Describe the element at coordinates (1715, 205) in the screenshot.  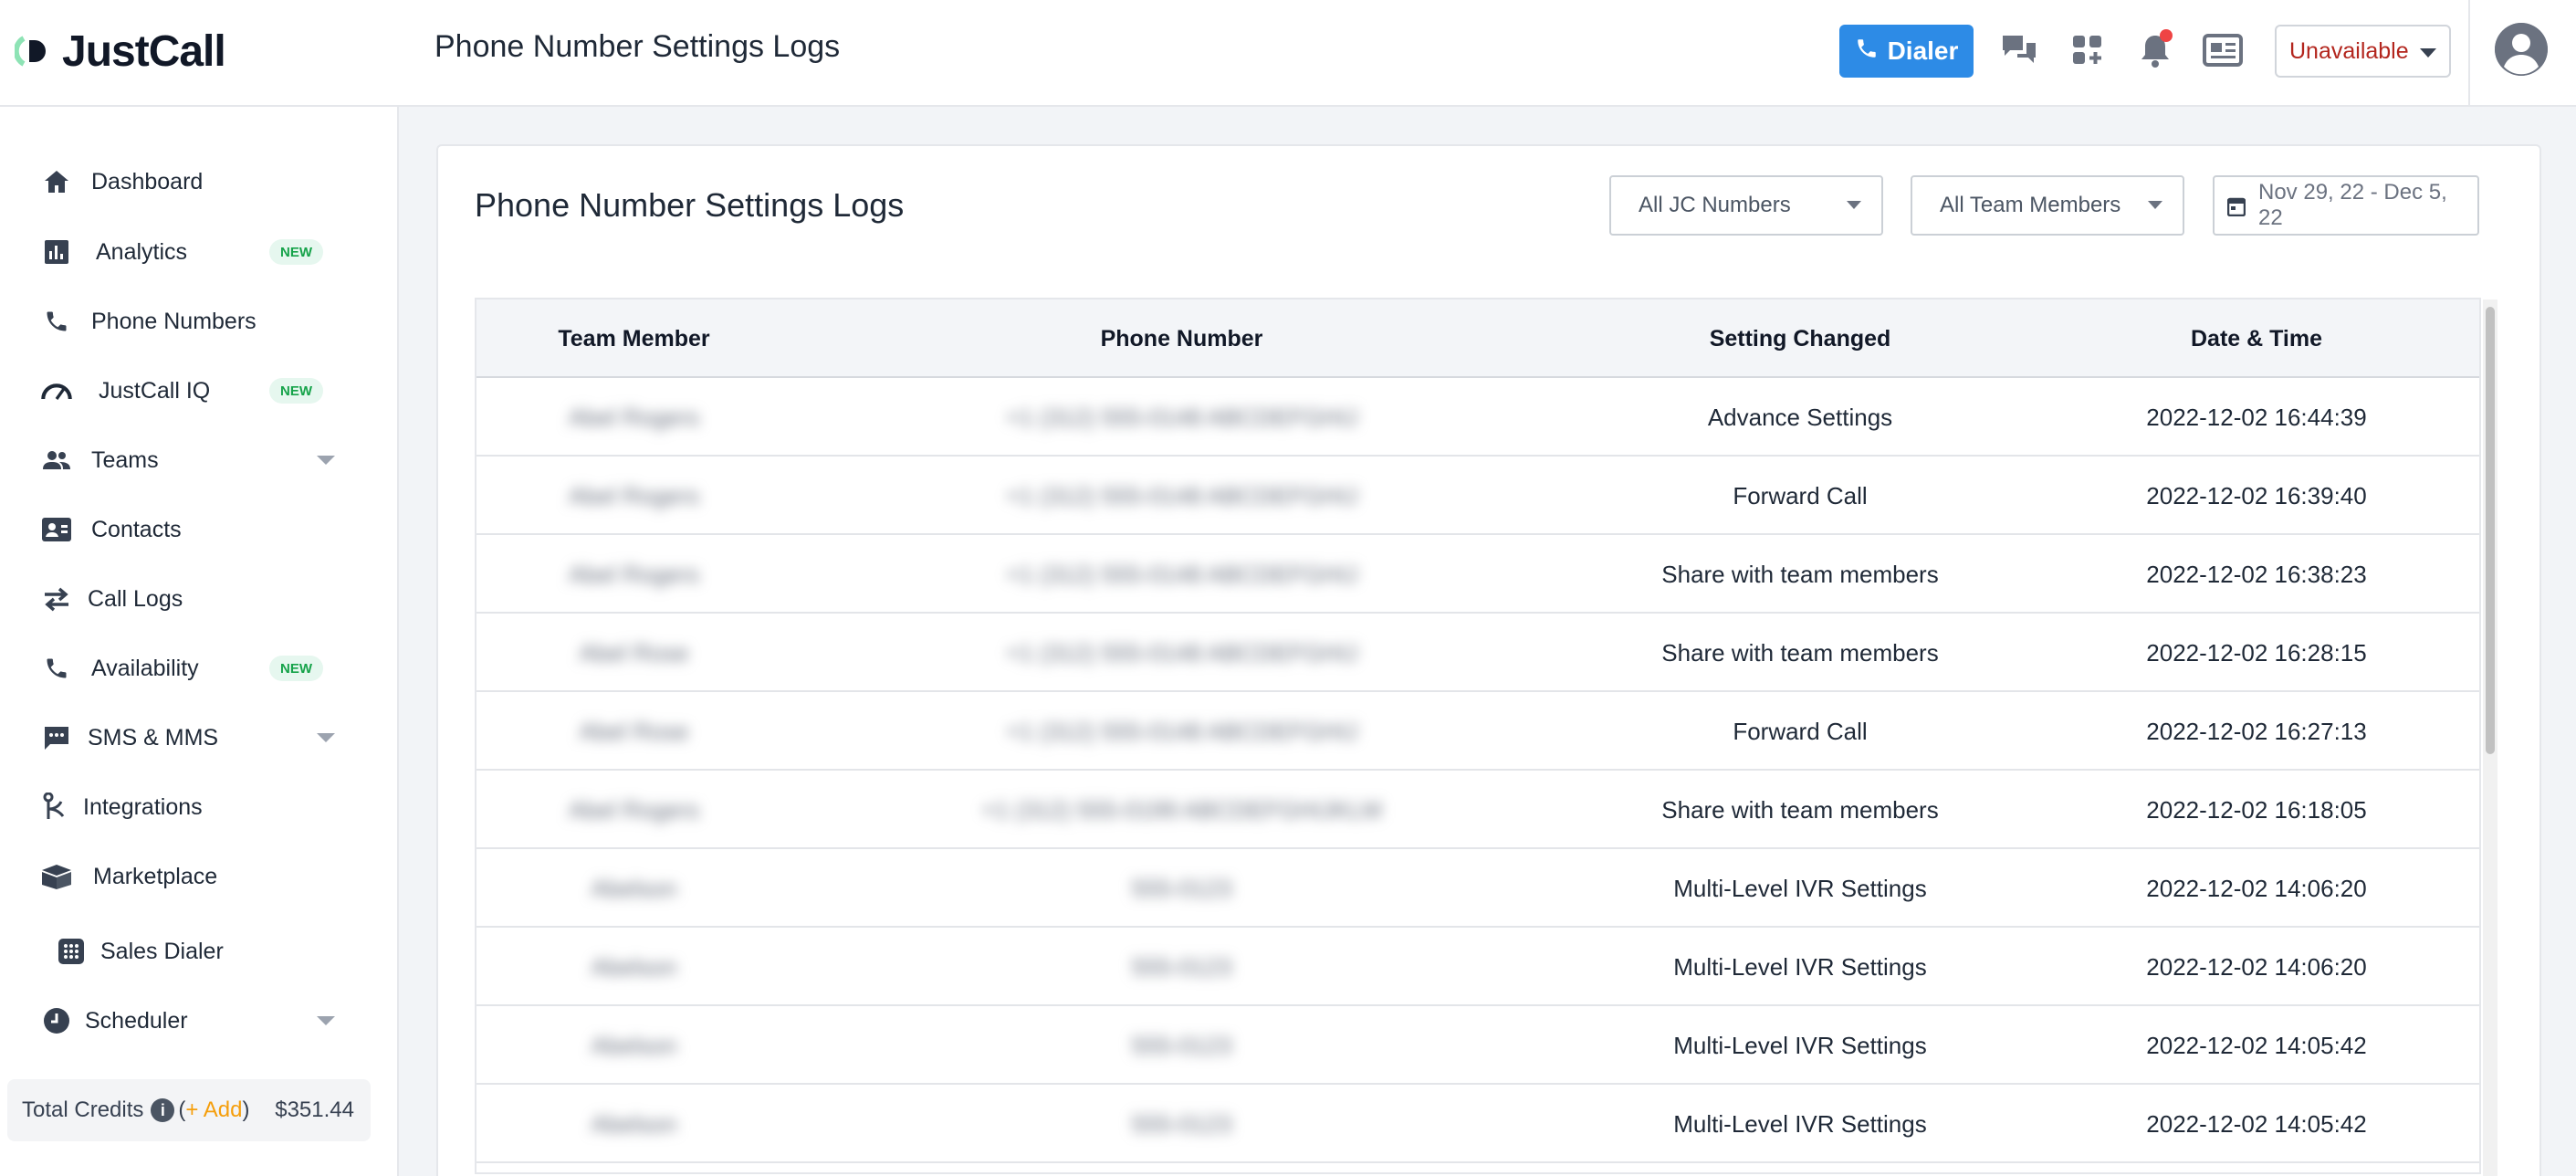
I see `filter-value: All JC Numbers` at that location.